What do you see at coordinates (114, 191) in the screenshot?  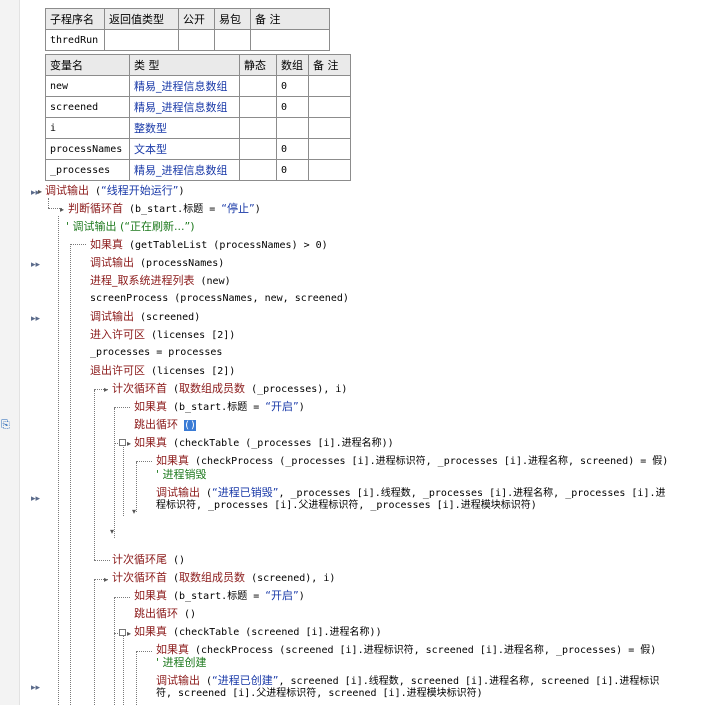 I see `code-line: 调试输出 (“线程开始运行”)` at bounding box center [114, 191].